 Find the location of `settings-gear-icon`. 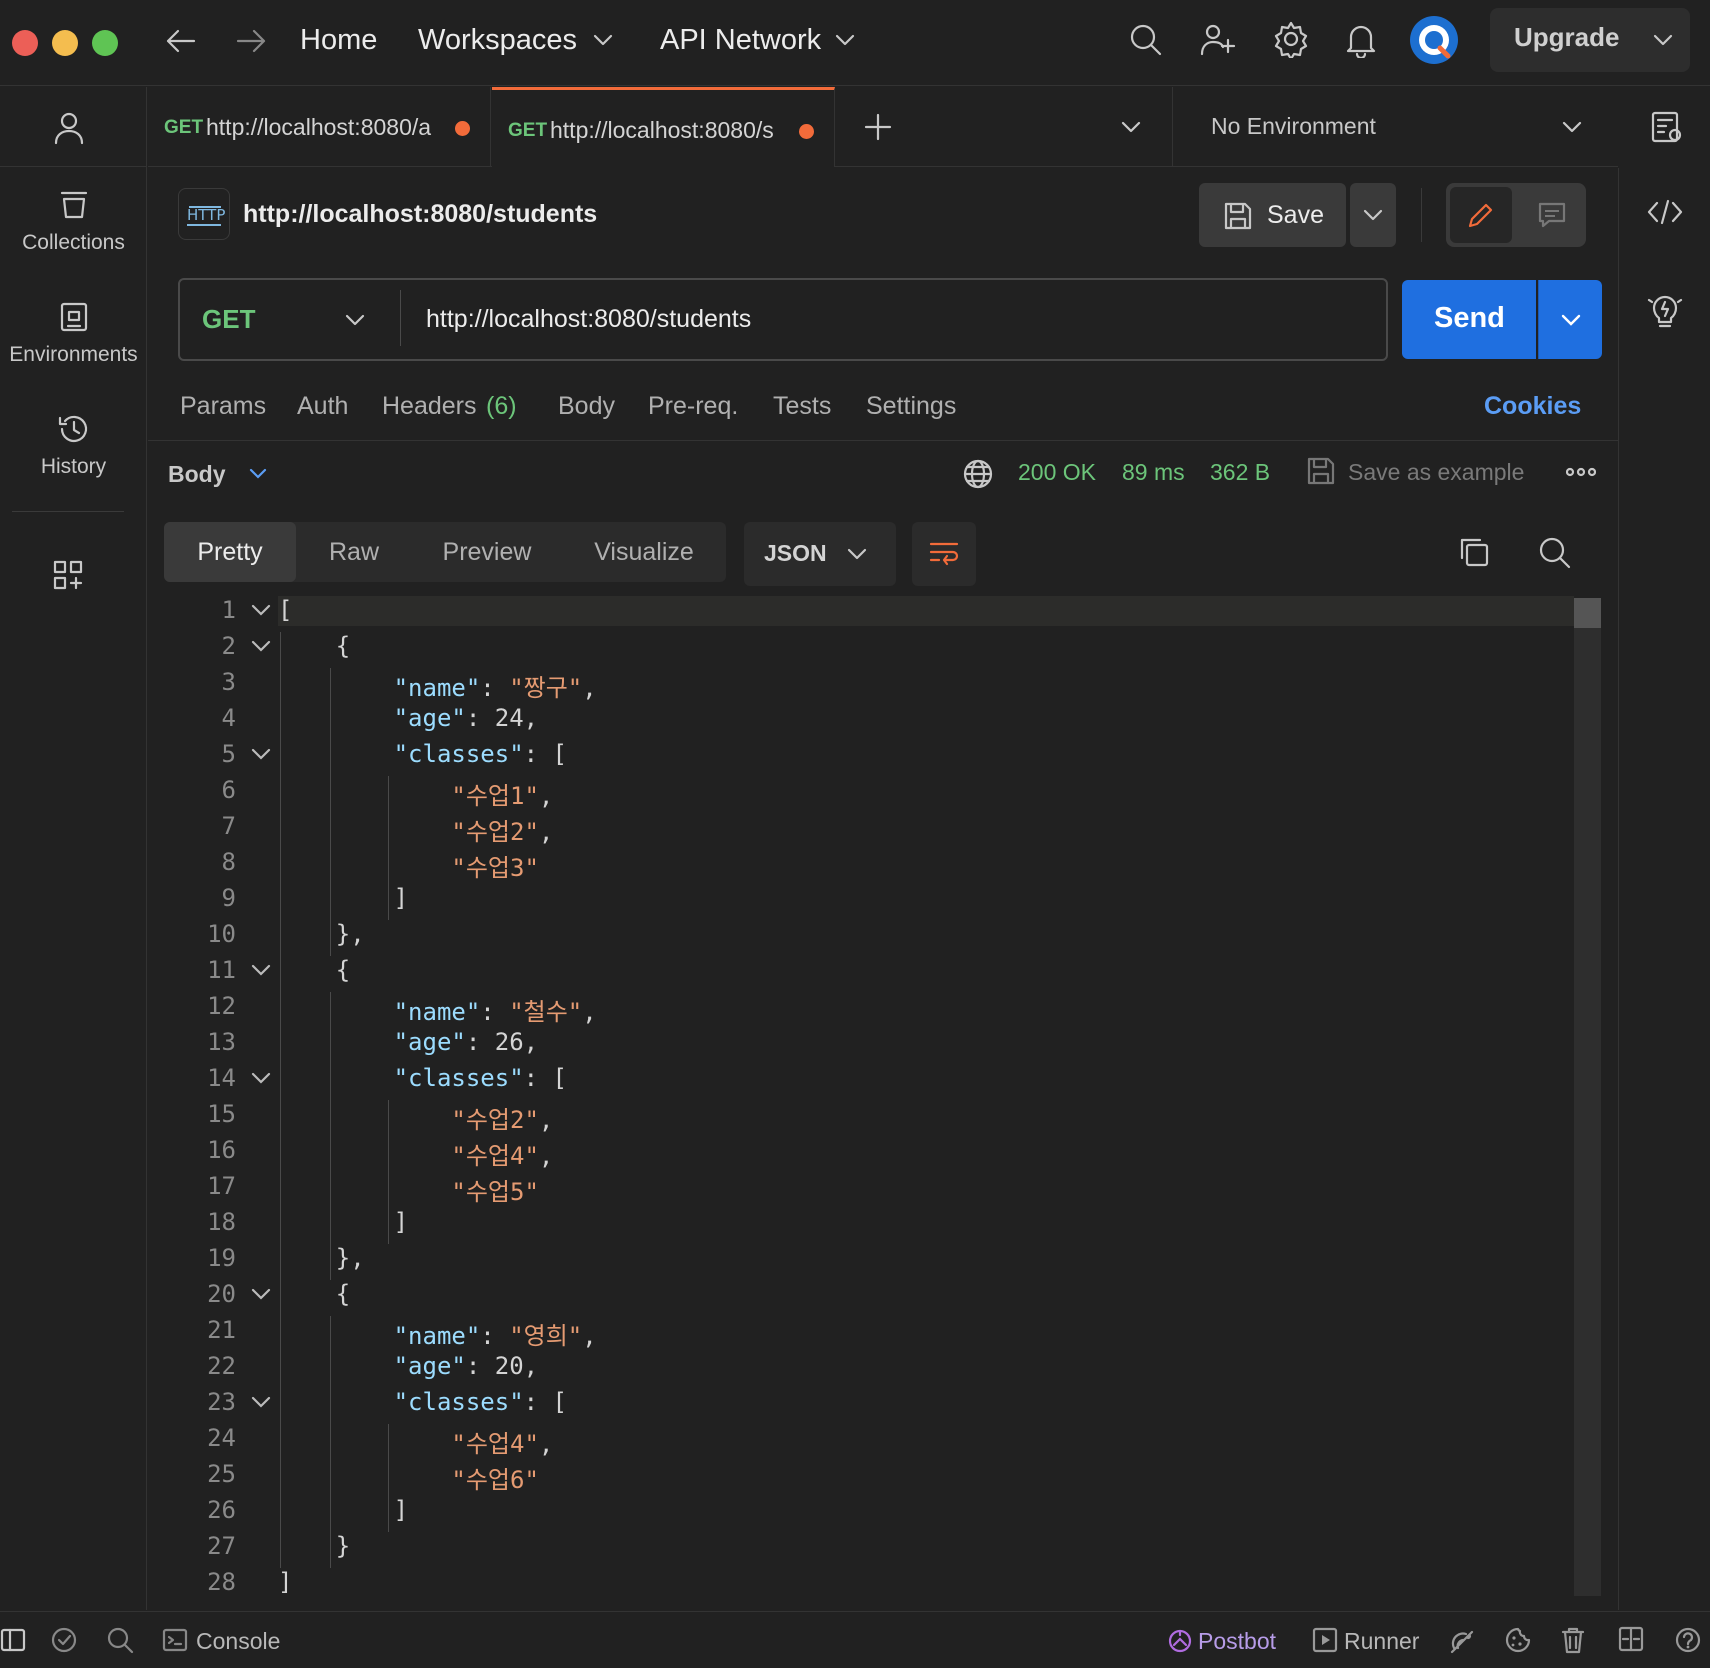

settings-gear-icon is located at coordinates (1291, 39).